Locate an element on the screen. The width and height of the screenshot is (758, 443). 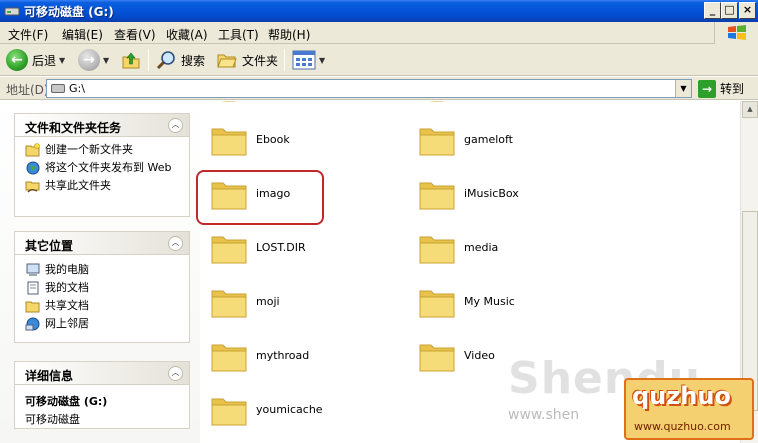
menu-help: 帮助(H) is located at coordinates (289, 34).